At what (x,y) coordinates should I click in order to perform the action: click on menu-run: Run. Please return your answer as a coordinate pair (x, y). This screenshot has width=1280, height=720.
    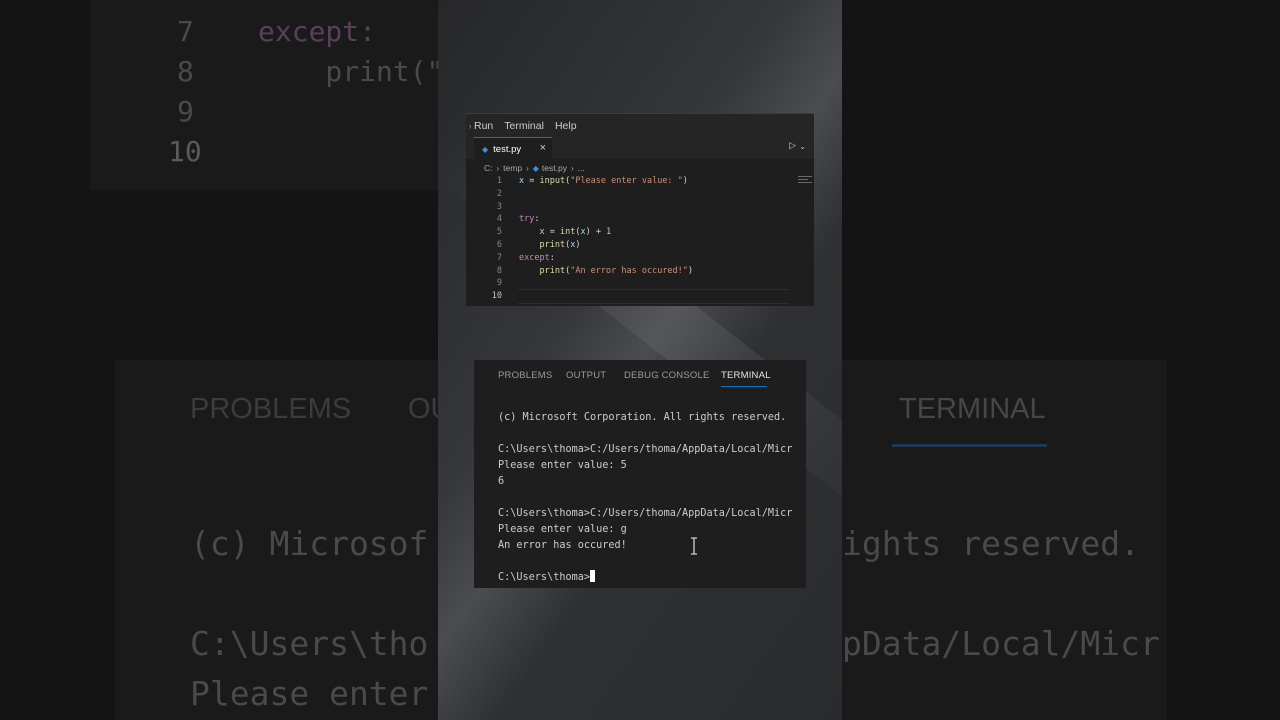
    Looking at the image, I should click on (483, 126).